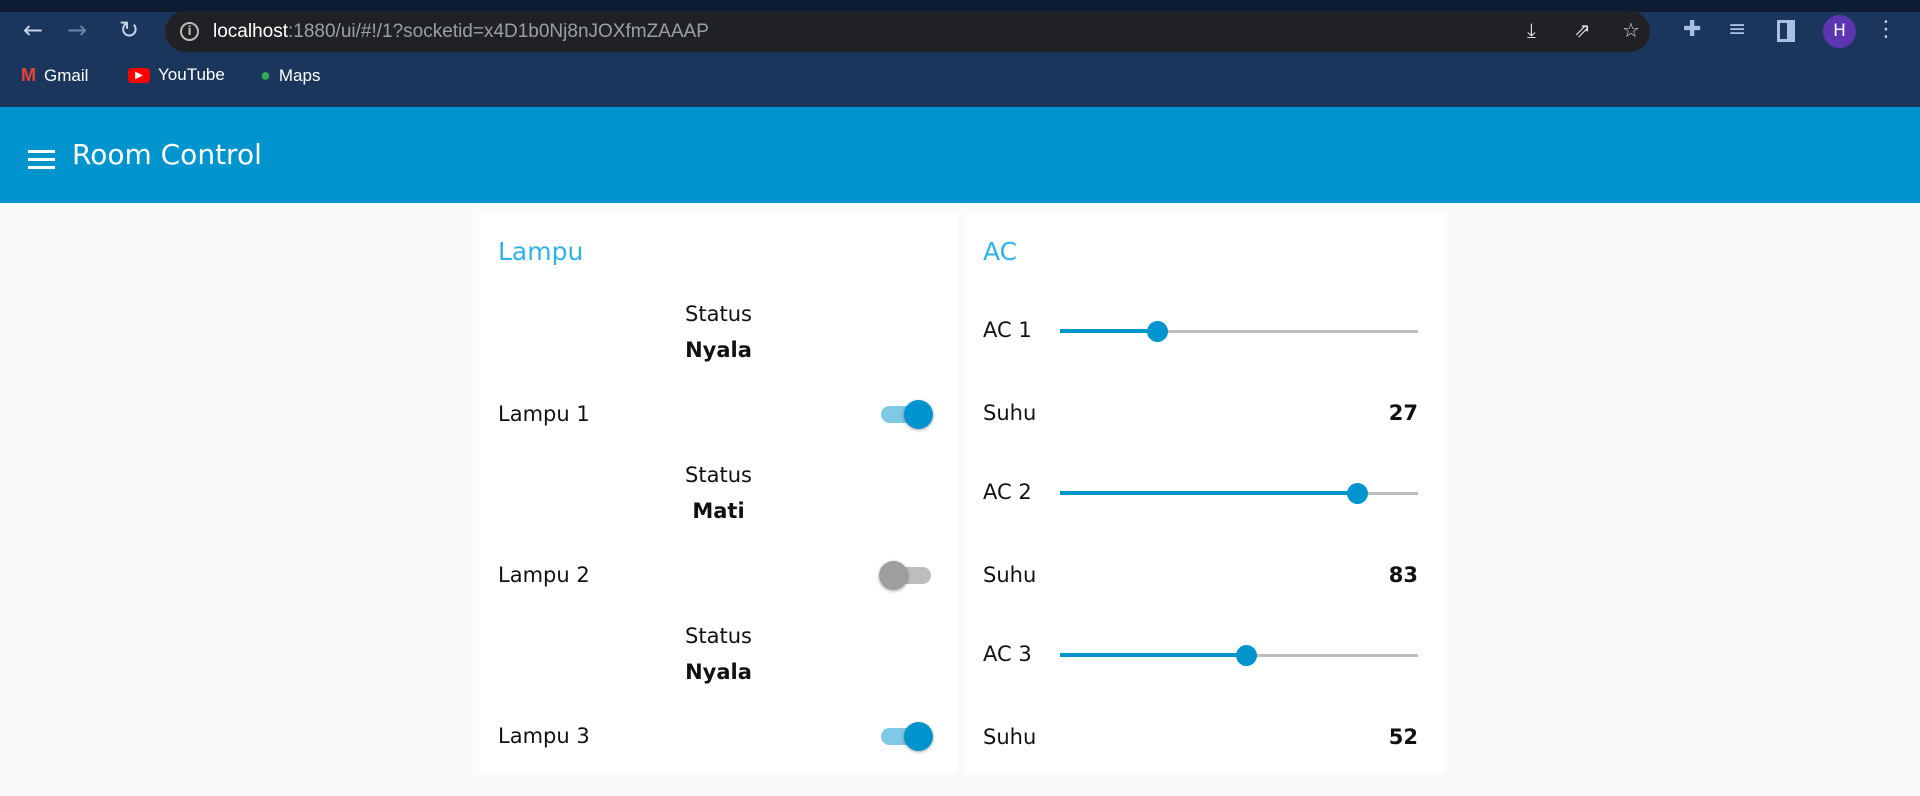 This screenshot has width=1920, height=796. What do you see at coordinates (1531, 30) in the screenshot?
I see `install-icon: ⤓` at bounding box center [1531, 30].